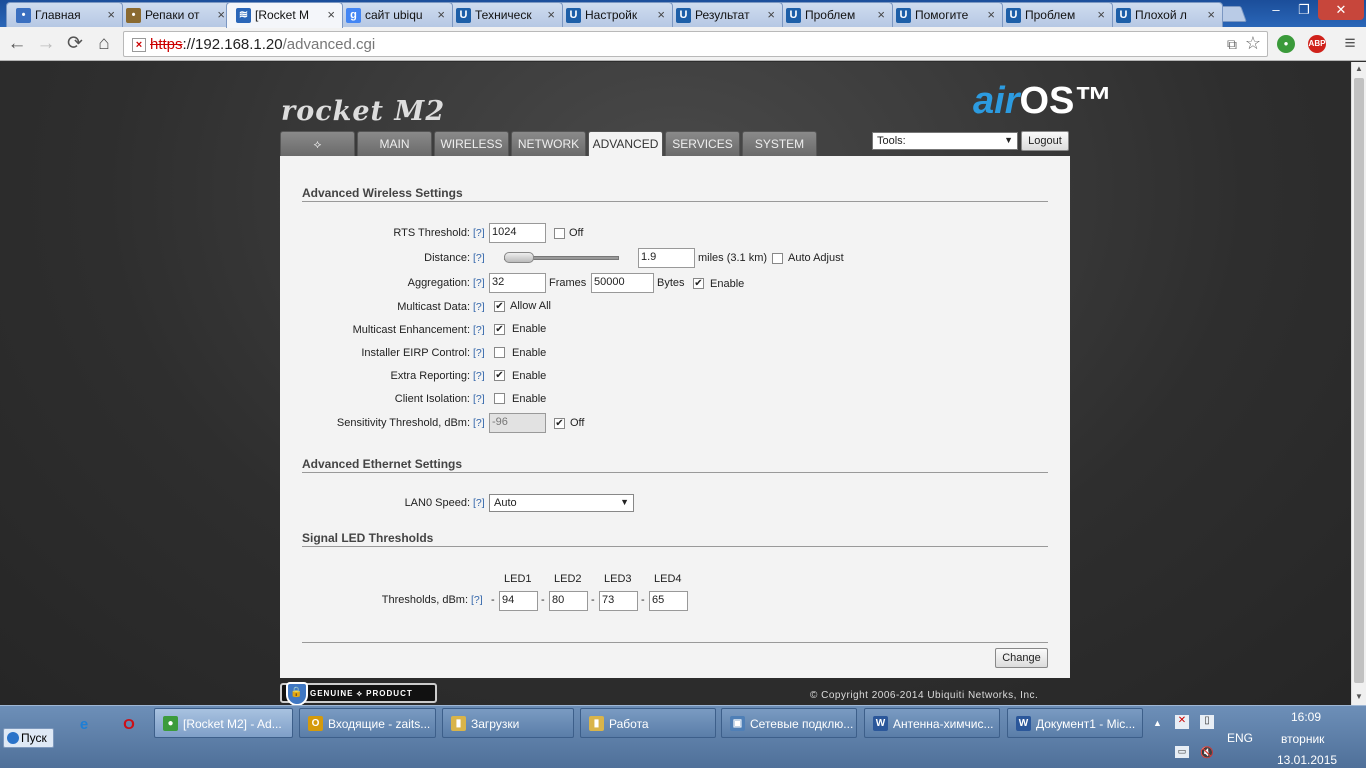 The image size is (1366, 768). What do you see at coordinates (129, 725) in the screenshot?
I see `opera-icon: O` at bounding box center [129, 725].